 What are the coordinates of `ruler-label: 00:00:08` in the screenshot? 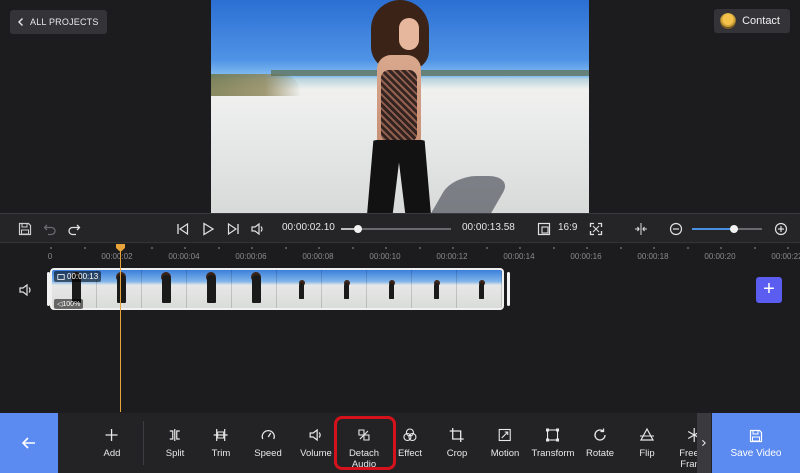 It's located at (318, 256).